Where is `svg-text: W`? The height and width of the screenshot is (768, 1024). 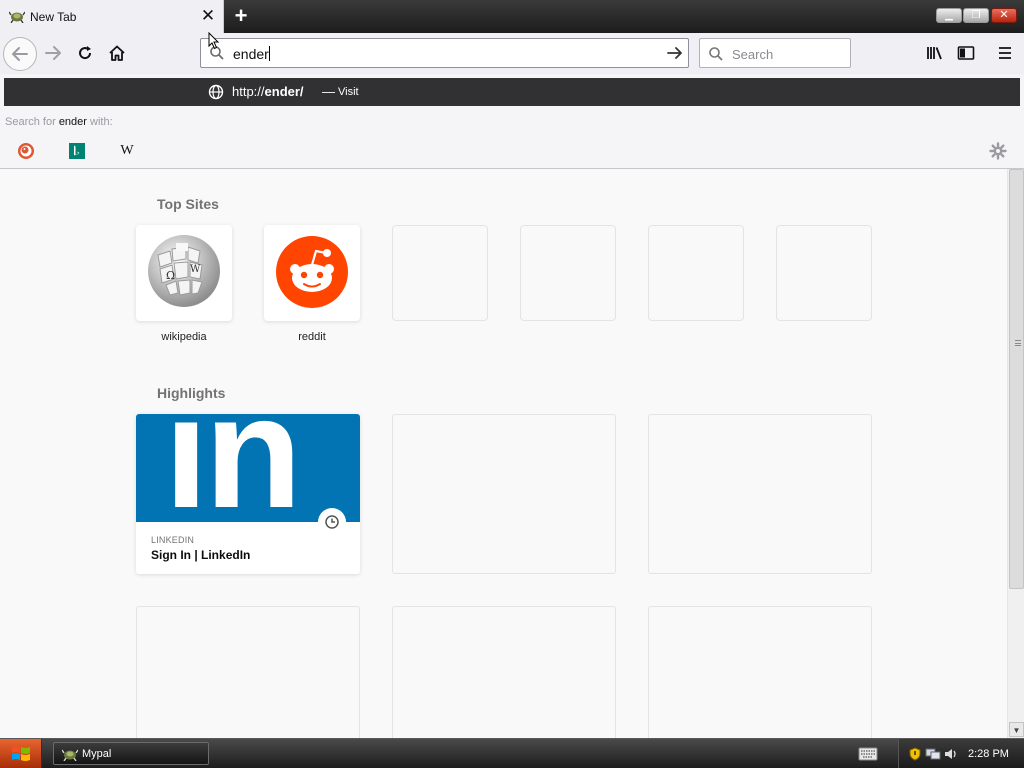
svg-text: W is located at coordinates (195, 269).